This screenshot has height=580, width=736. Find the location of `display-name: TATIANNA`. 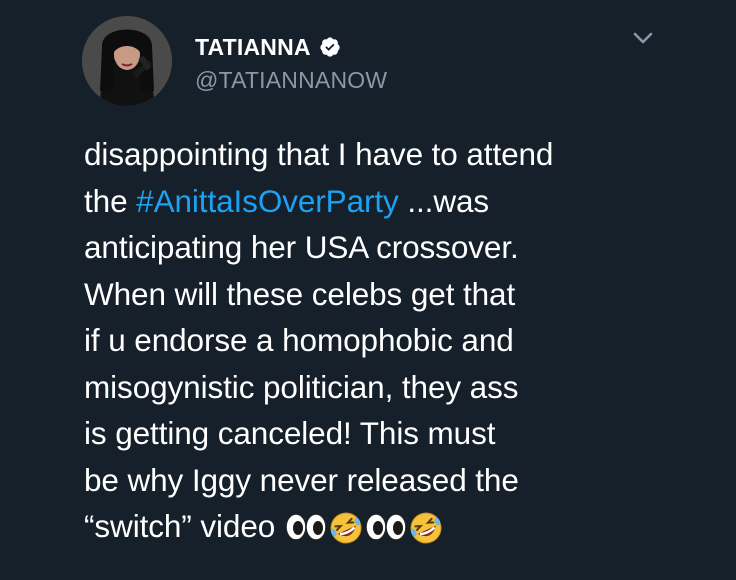

display-name: TATIANNA is located at coordinates (253, 47).